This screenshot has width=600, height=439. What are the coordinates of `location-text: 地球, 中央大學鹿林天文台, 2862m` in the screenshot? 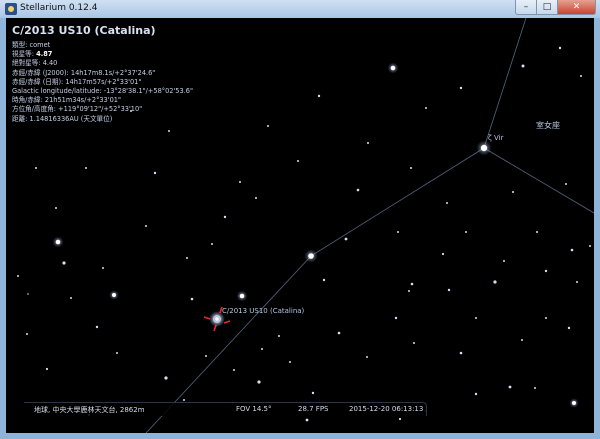 It's located at (89, 410).